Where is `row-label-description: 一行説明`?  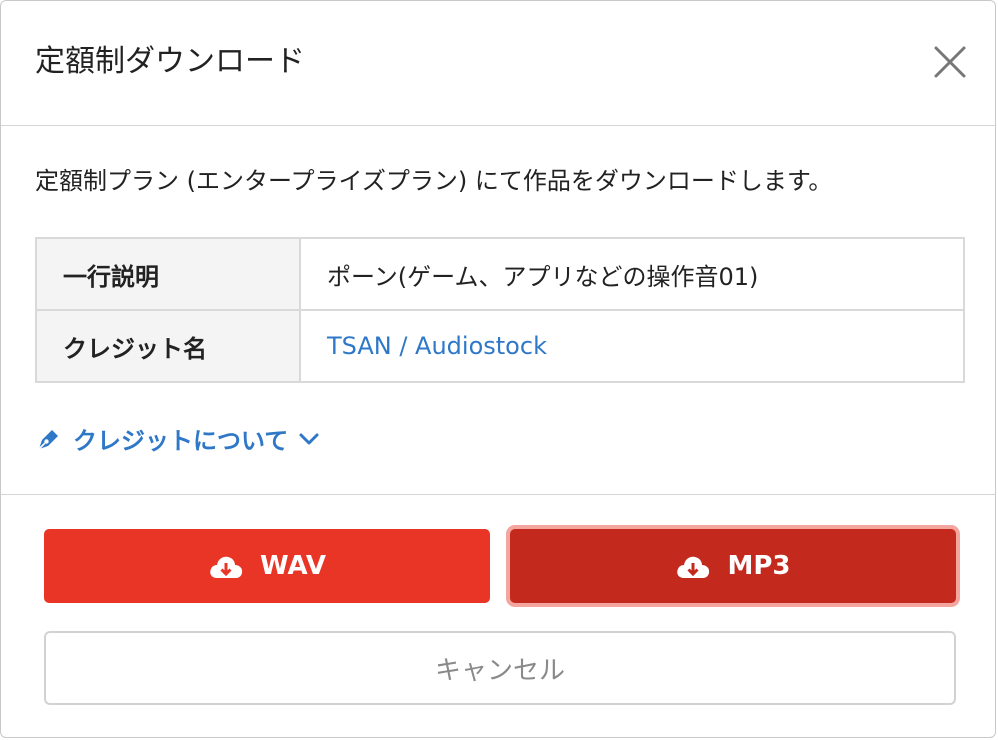
row-label-description: 一行説明 is located at coordinates (168, 274).